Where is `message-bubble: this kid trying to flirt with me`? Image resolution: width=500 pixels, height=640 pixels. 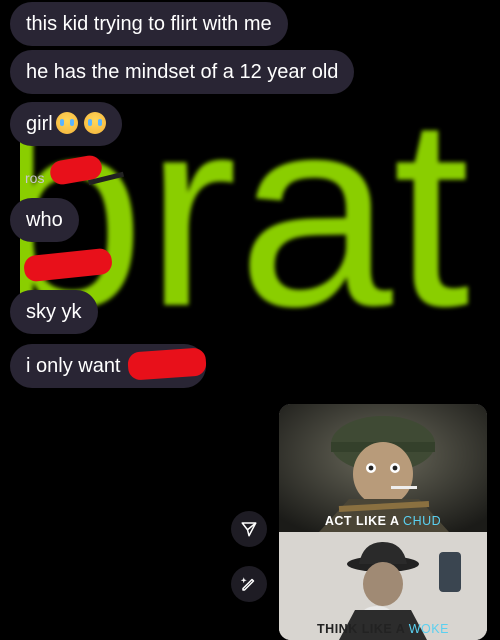 message-bubble: this kid trying to flirt with me is located at coordinates (149, 24).